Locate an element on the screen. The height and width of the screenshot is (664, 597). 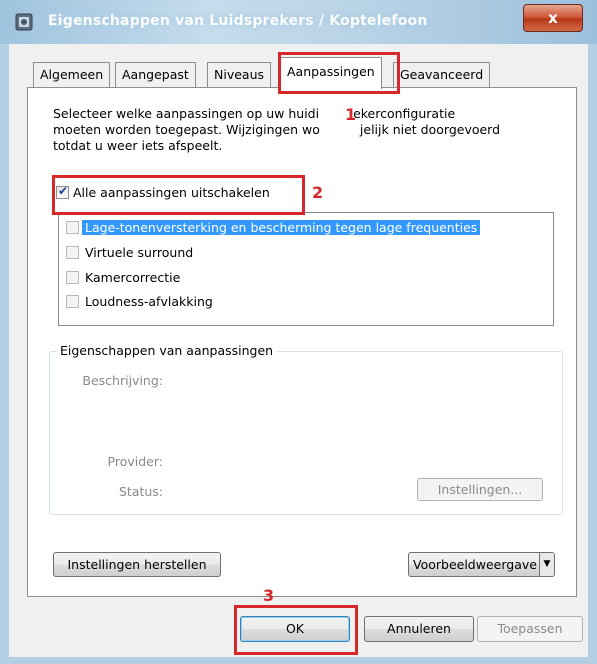
list-item: Virtuele surround is located at coordinates (129, 252).